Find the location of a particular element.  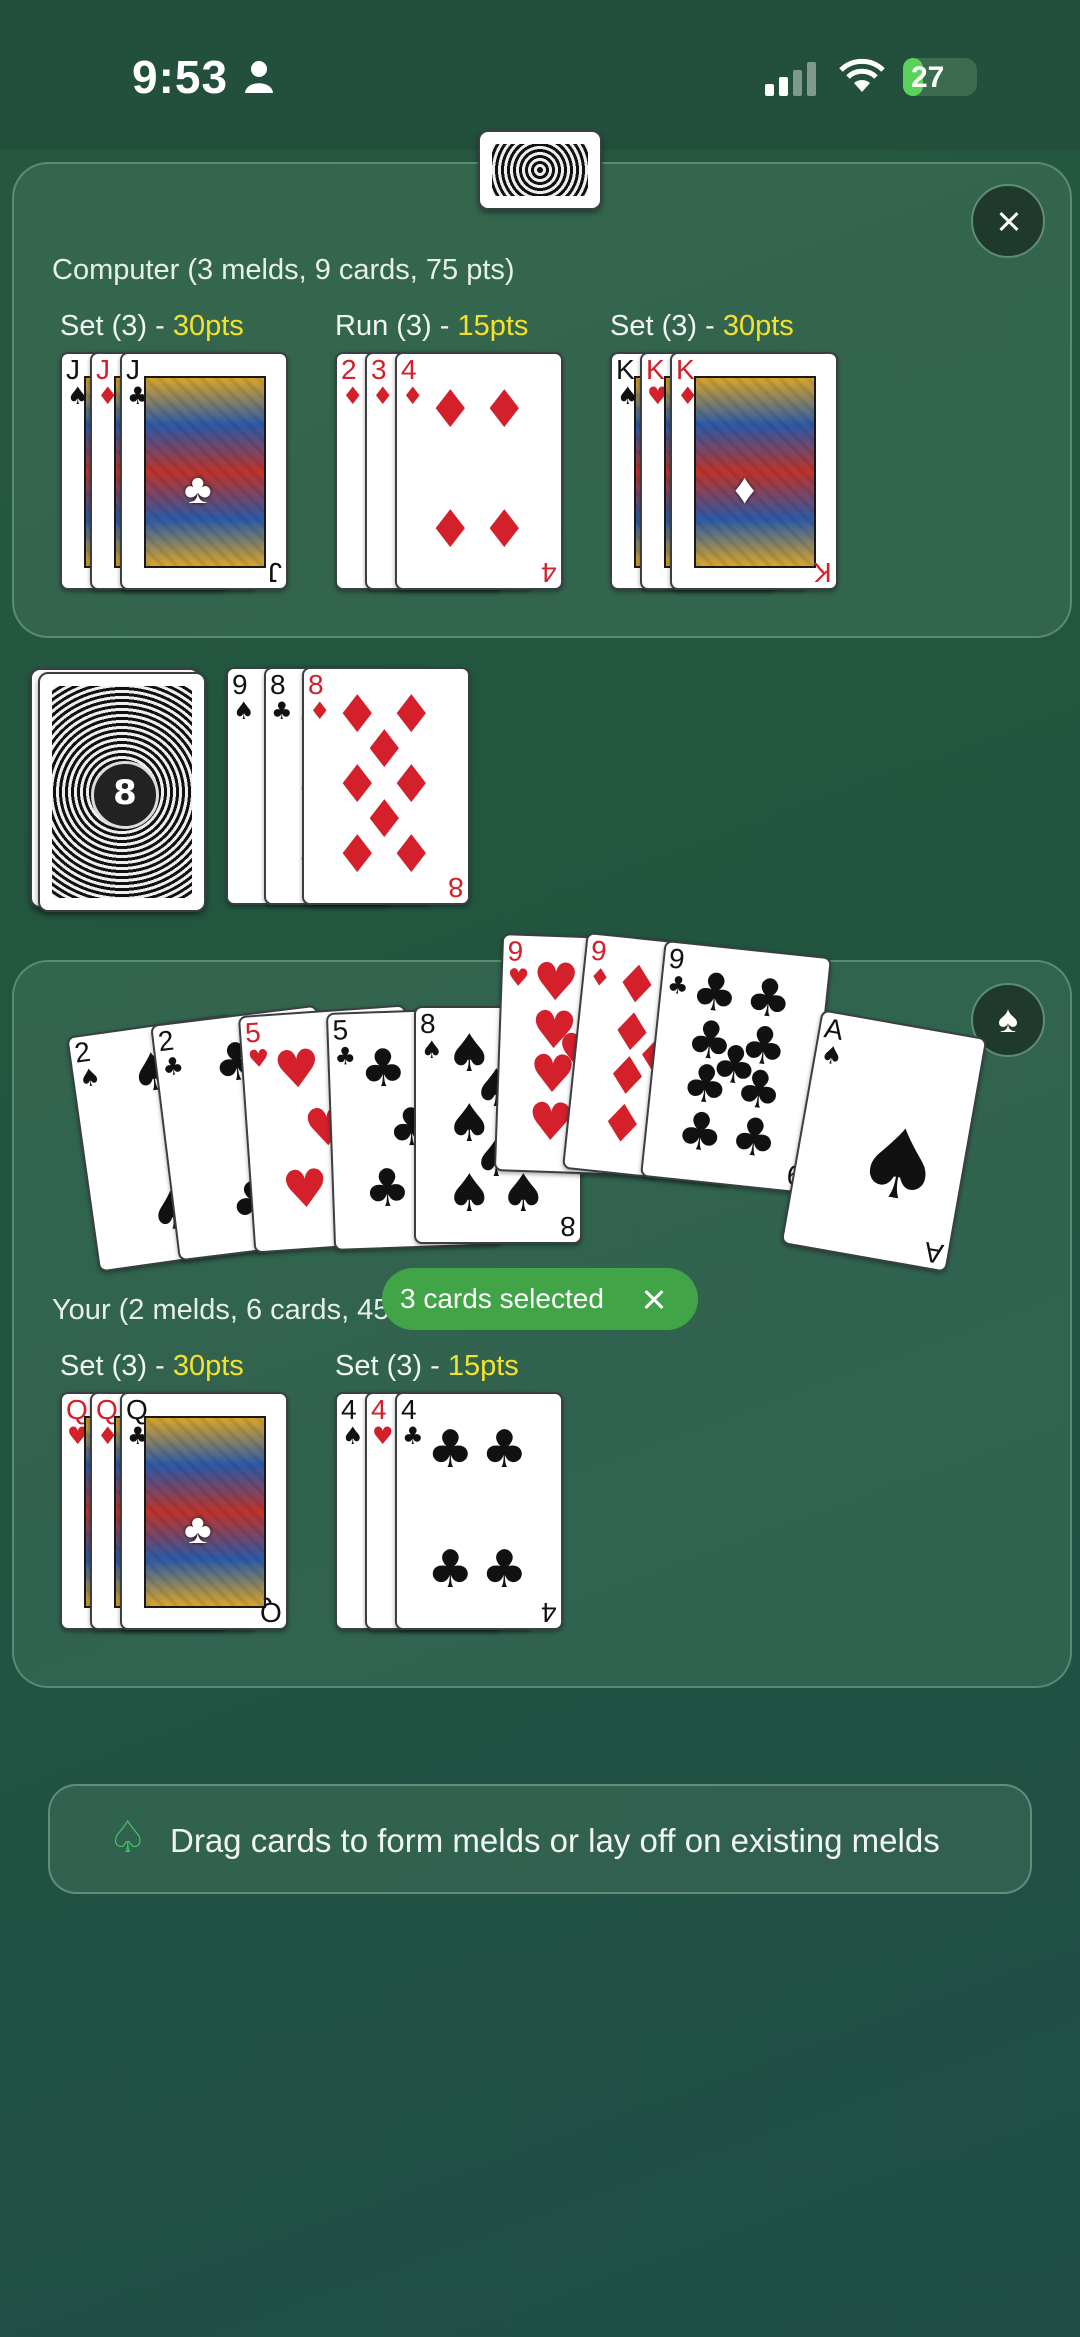

status-bar: 9:53 27 is located at coordinates (540, 75).